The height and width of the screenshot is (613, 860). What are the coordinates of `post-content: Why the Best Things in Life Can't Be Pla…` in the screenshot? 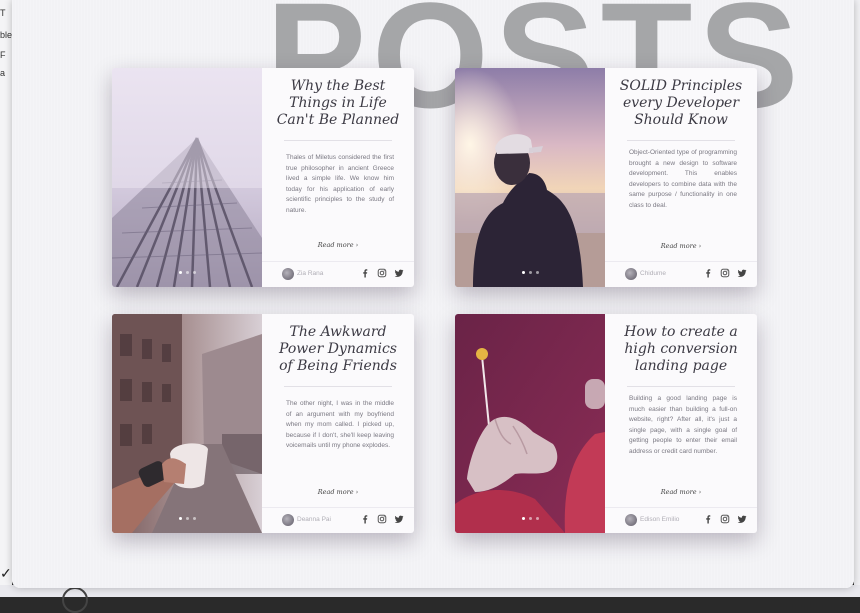 It's located at (338, 177).